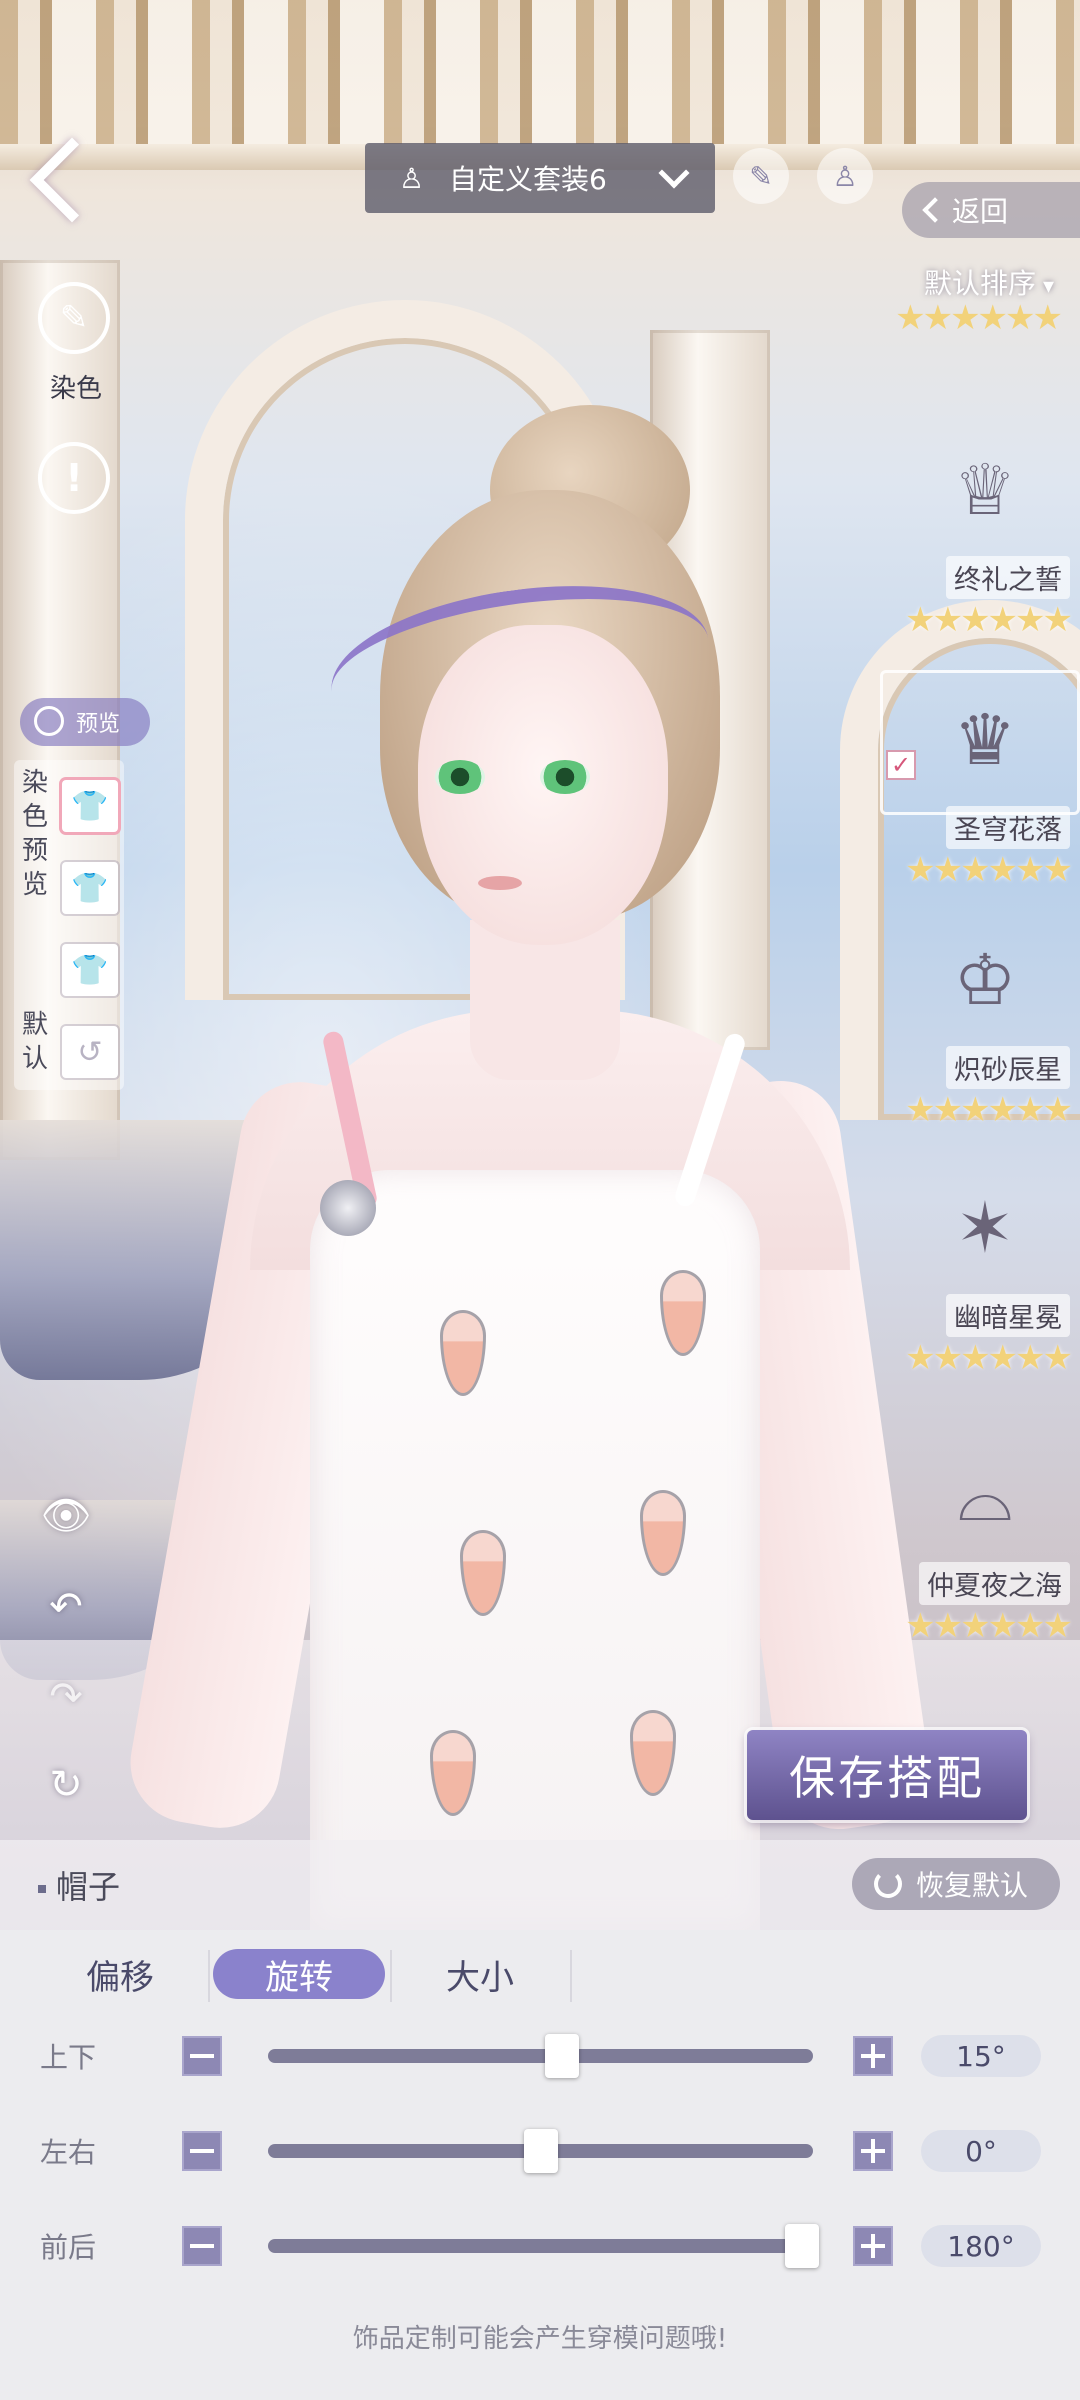 The image size is (1080, 2400). I want to click on eye-icon: 👁, so click(66, 1515).